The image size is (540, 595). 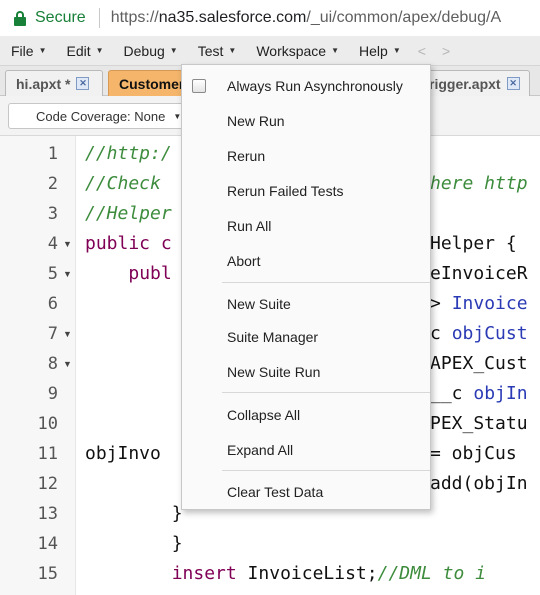 I want to click on menu-debug: Debug ▼, so click(x=150, y=51).